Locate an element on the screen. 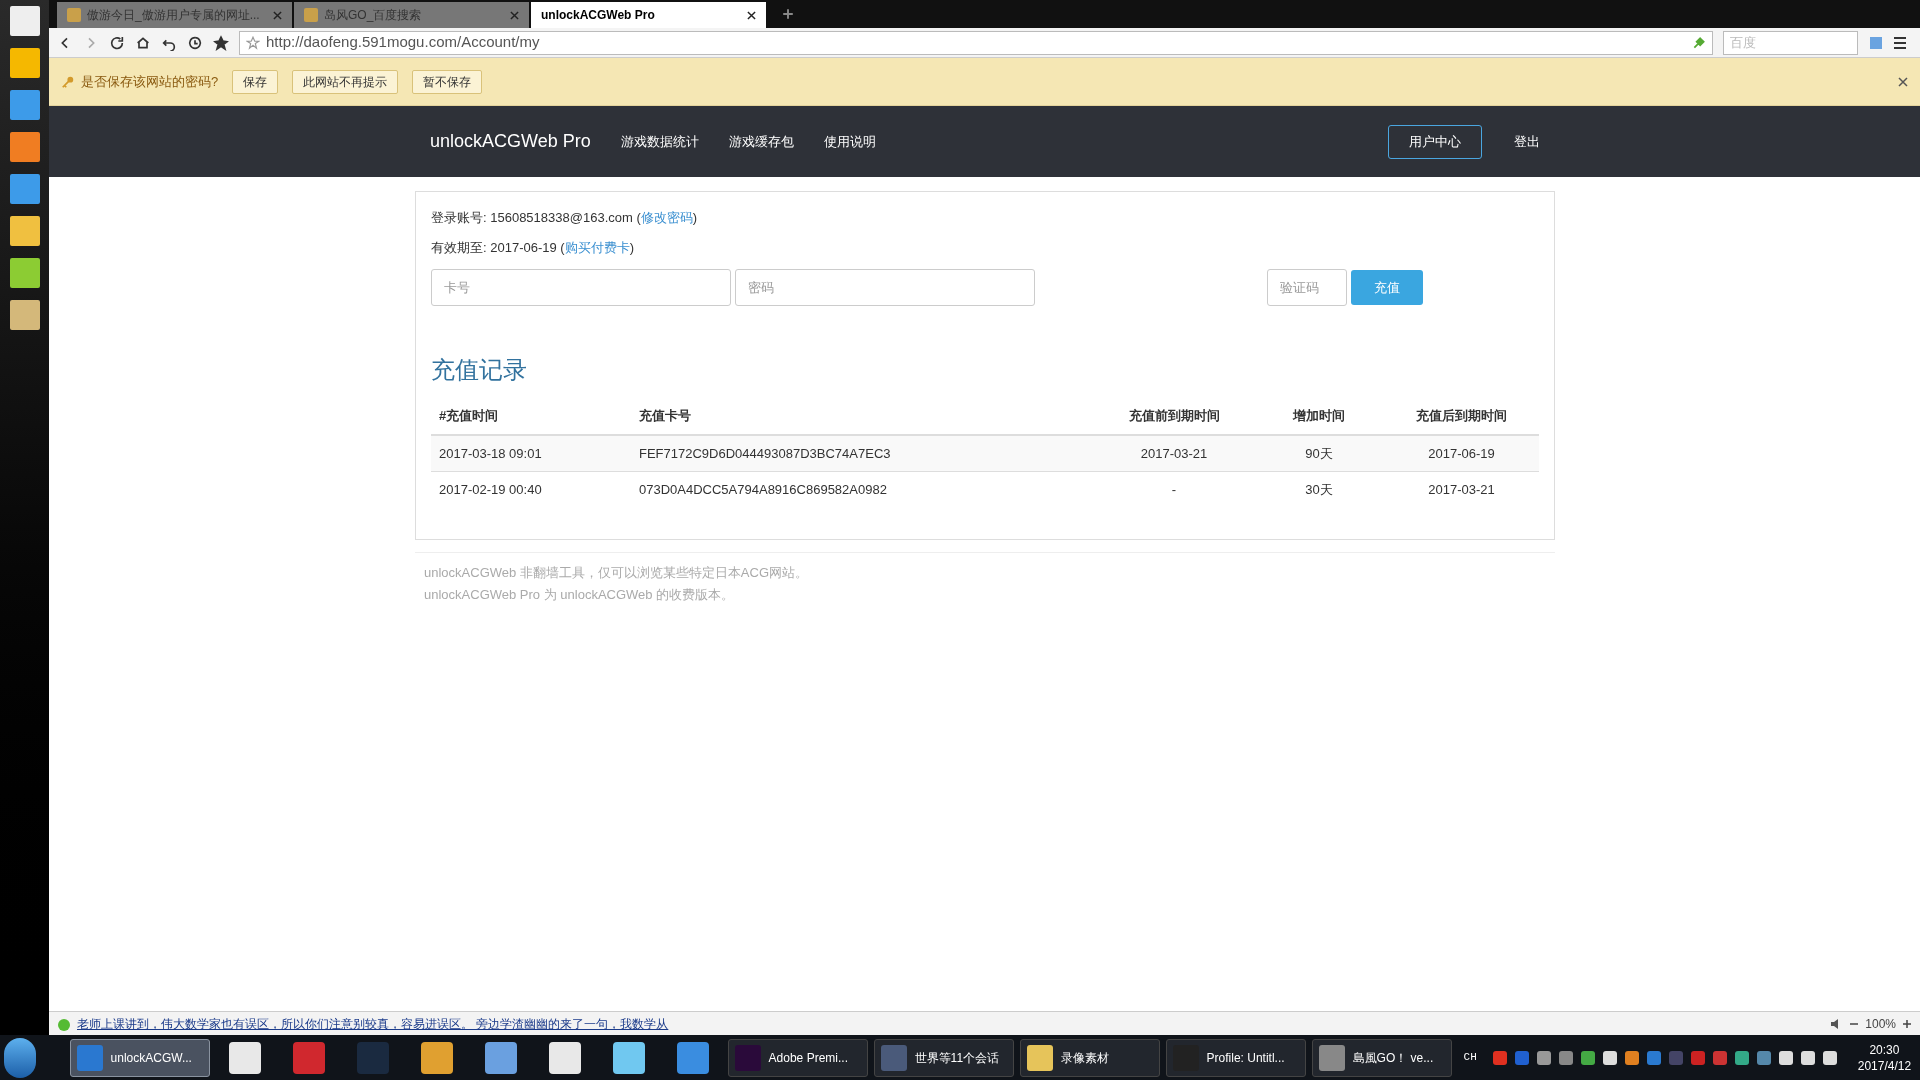 Image resolution: width=1920 pixels, height=1080 pixels. favorites-icon is located at coordinates (221, 42).